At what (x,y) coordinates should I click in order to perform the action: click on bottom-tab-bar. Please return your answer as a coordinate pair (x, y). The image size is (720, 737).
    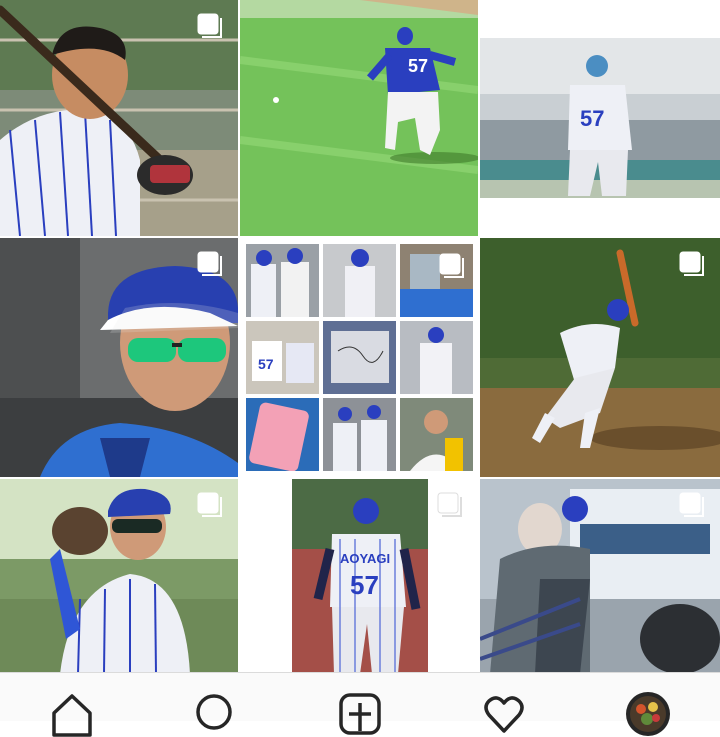
    Looking at the image, I should click on (360, 704).